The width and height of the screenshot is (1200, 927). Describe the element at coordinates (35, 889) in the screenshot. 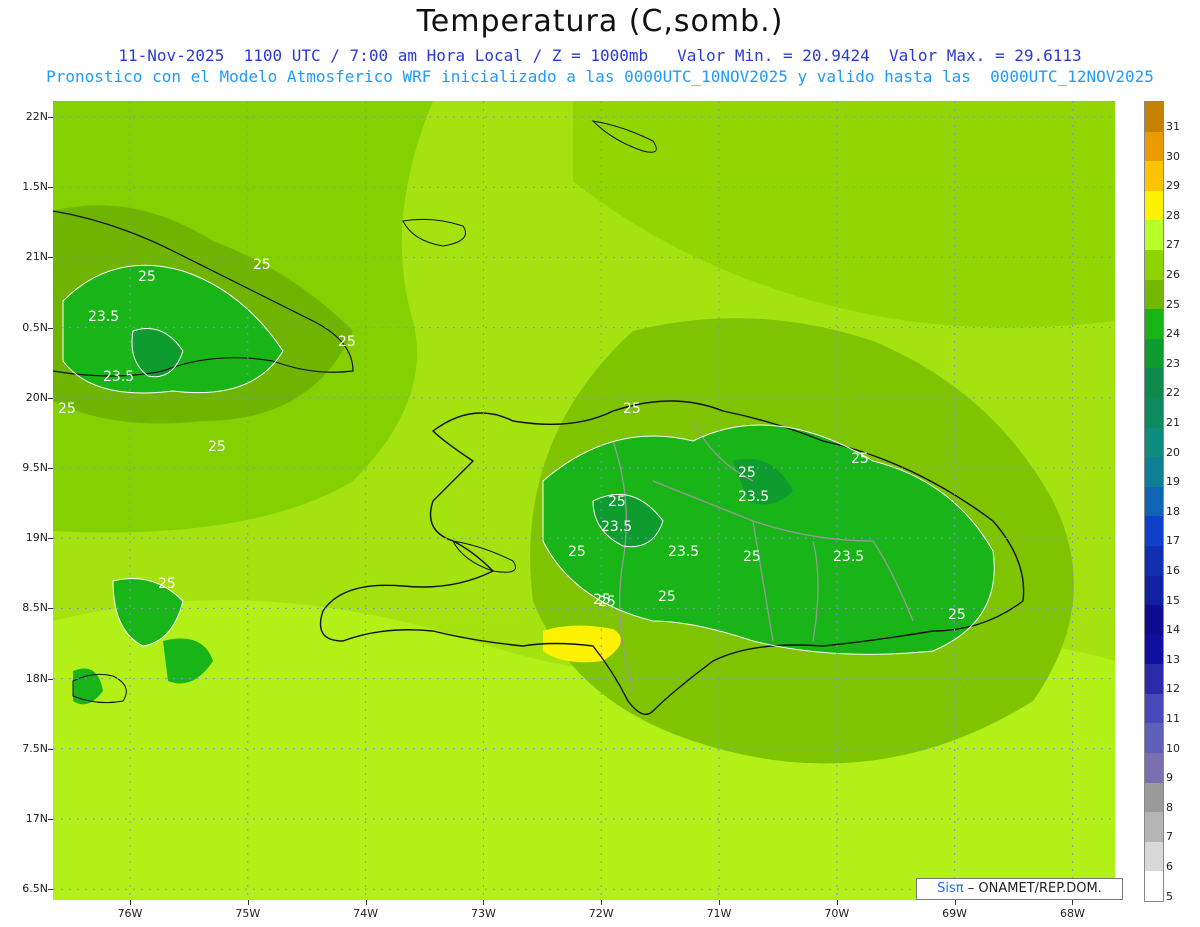

I see `lat-label: 6.5N` at that location.